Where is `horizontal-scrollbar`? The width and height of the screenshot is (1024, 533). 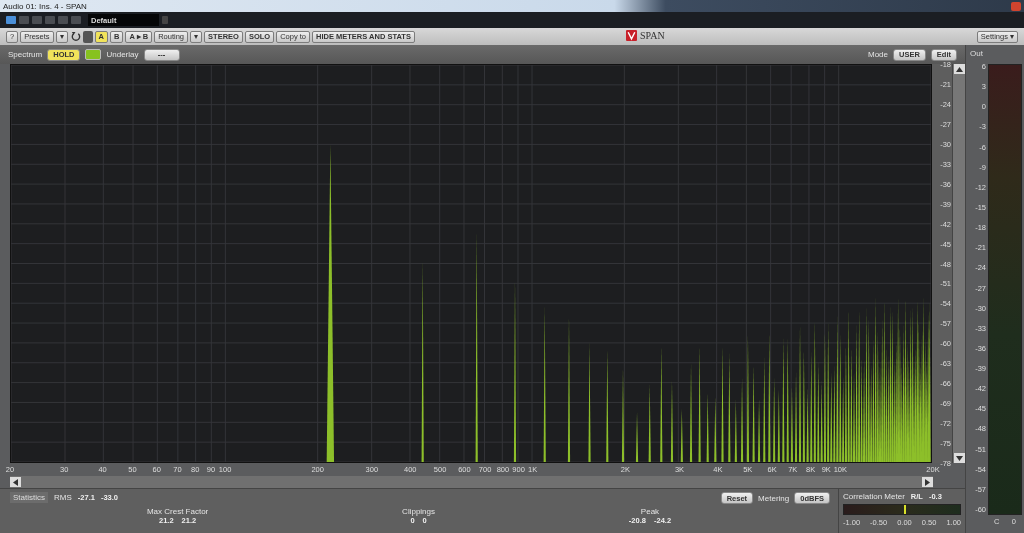 horizontal-scrollbar is located at coordinates (471, 482).